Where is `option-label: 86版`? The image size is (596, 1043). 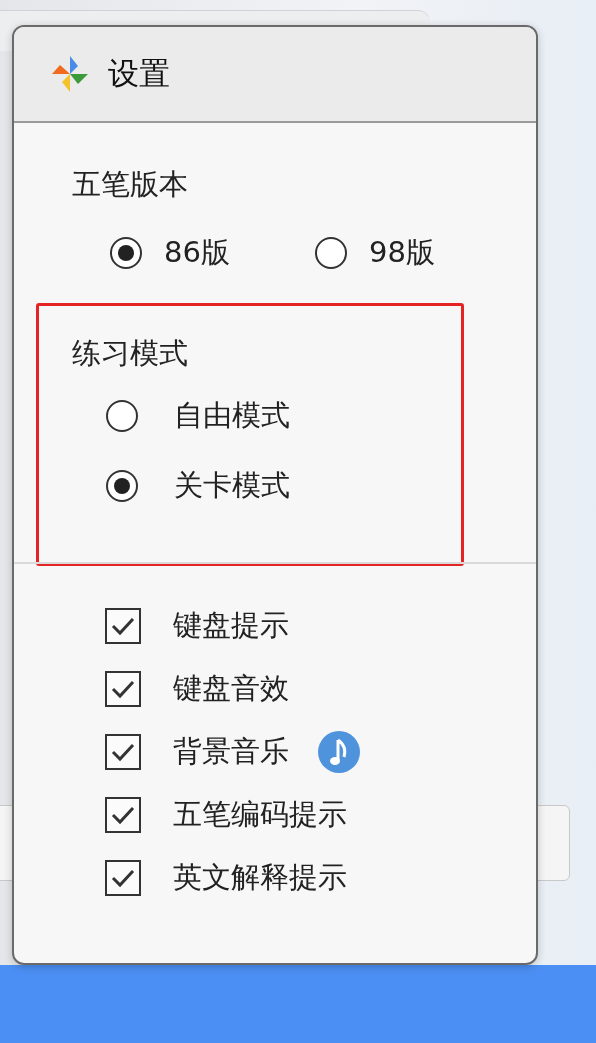 option-label: 86版 is located at coordinates (197, 252).